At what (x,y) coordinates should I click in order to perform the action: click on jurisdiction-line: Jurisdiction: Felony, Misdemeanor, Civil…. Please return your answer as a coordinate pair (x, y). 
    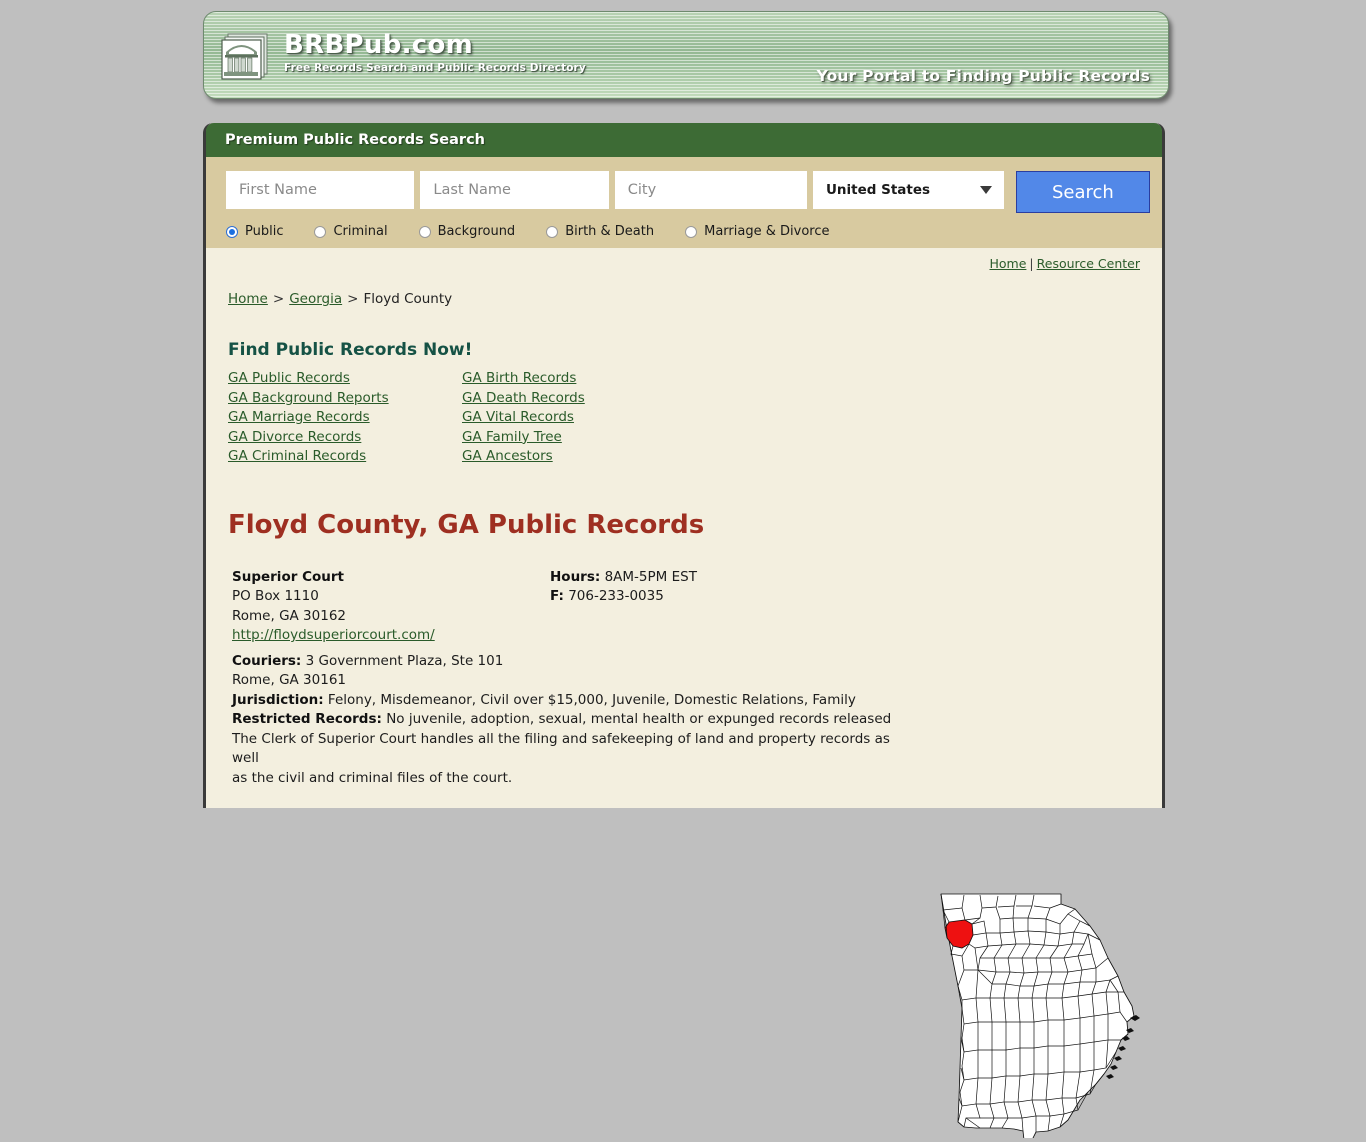
    Looking at the image, I should click on (572, 701).